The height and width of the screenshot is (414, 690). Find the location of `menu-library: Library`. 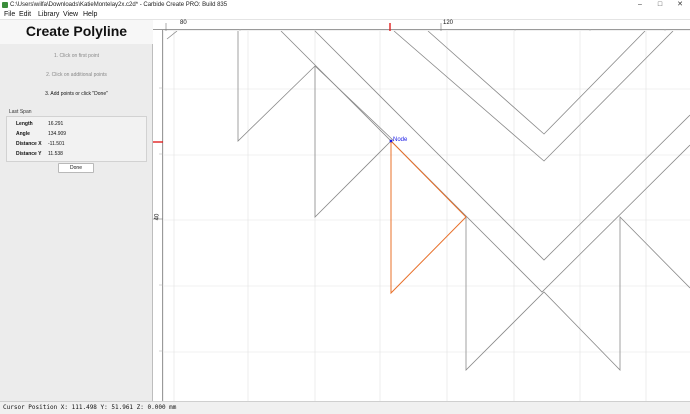

menu-library: Library is located at coordinates (48, 15).